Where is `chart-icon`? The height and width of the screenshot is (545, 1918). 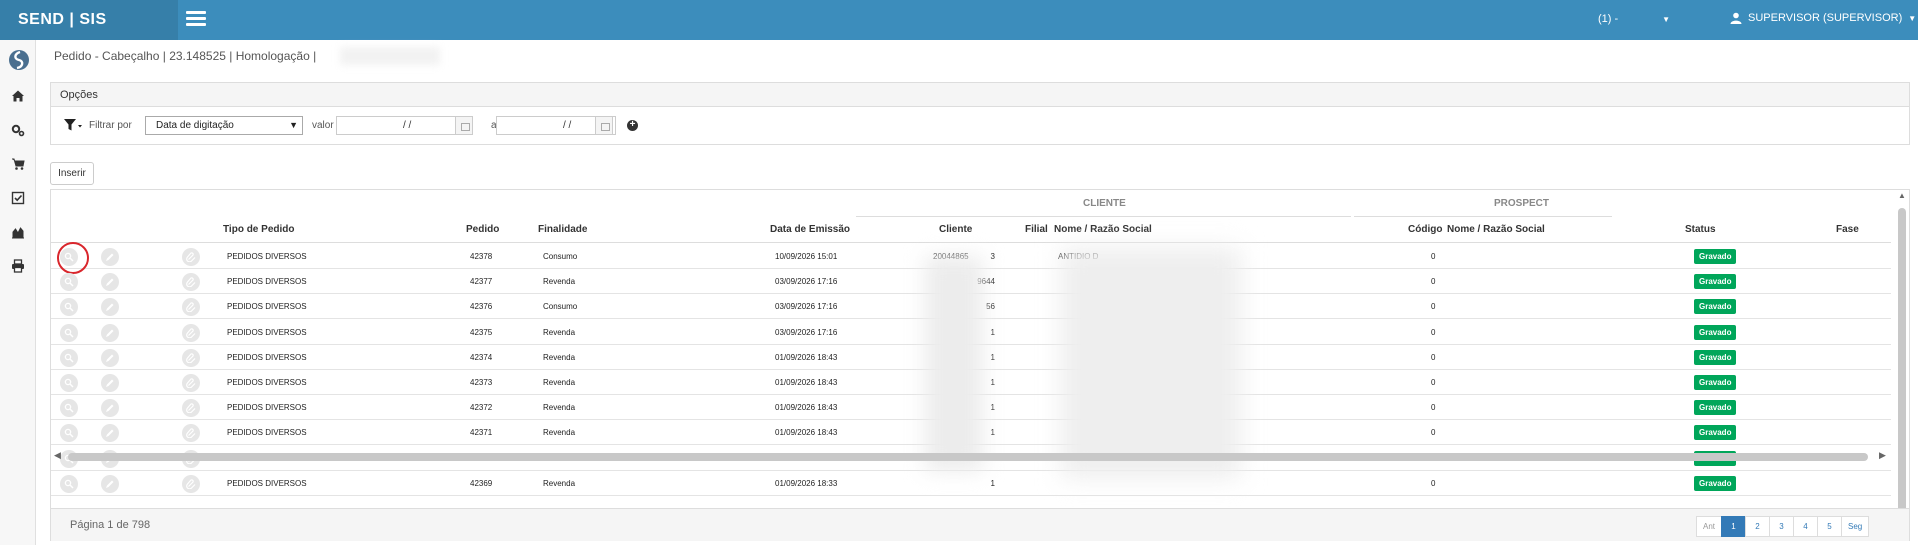 chart-icon is located at coordinates (18, 232).